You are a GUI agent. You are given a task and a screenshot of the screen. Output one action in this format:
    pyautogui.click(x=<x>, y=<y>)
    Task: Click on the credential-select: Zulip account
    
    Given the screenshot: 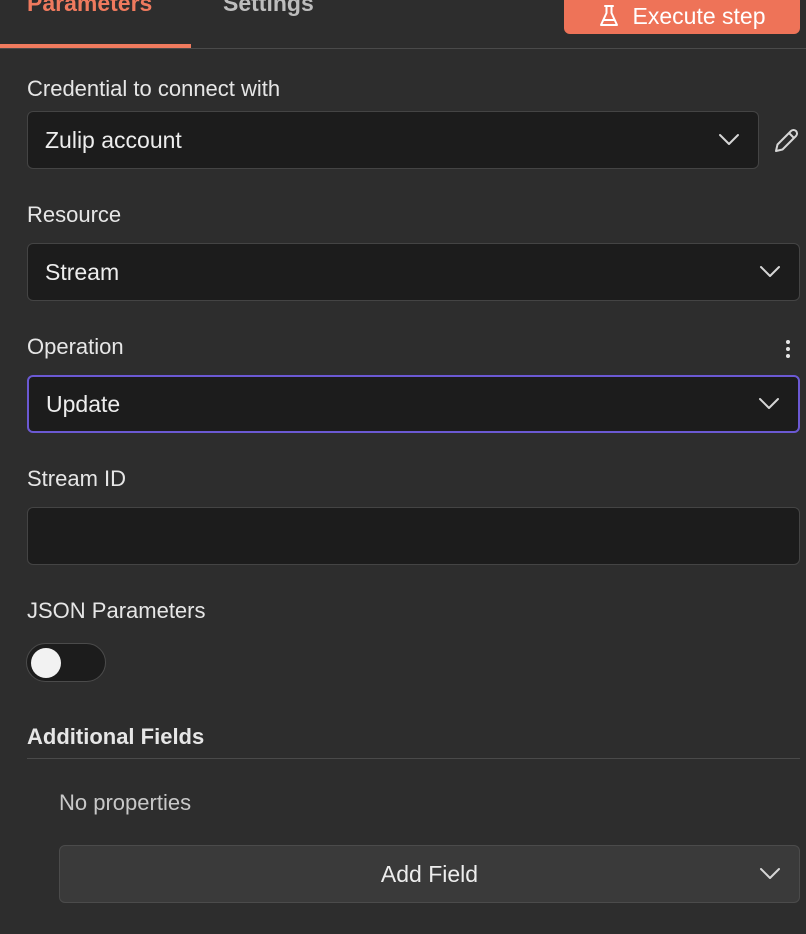 What is the action you would take?
    pyautogui.click(x=393, y=140)
    